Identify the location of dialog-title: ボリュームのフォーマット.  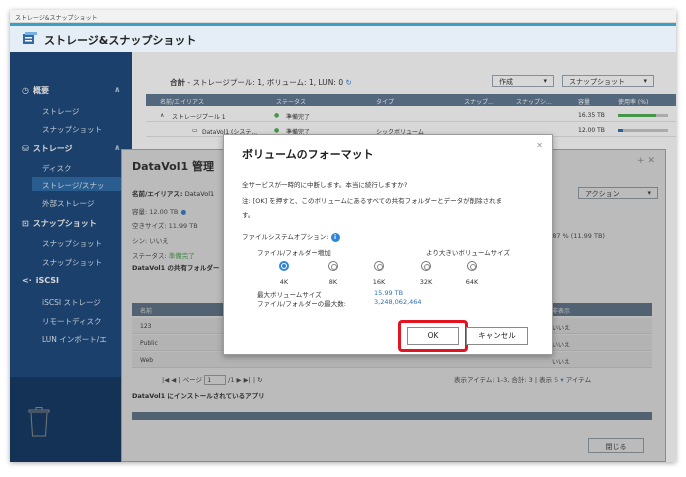
(308, 154).